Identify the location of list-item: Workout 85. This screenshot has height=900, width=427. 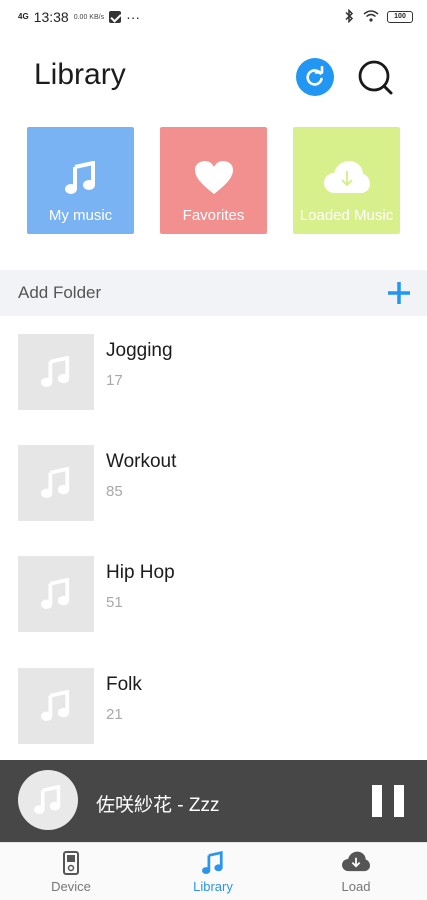
(213, 482).